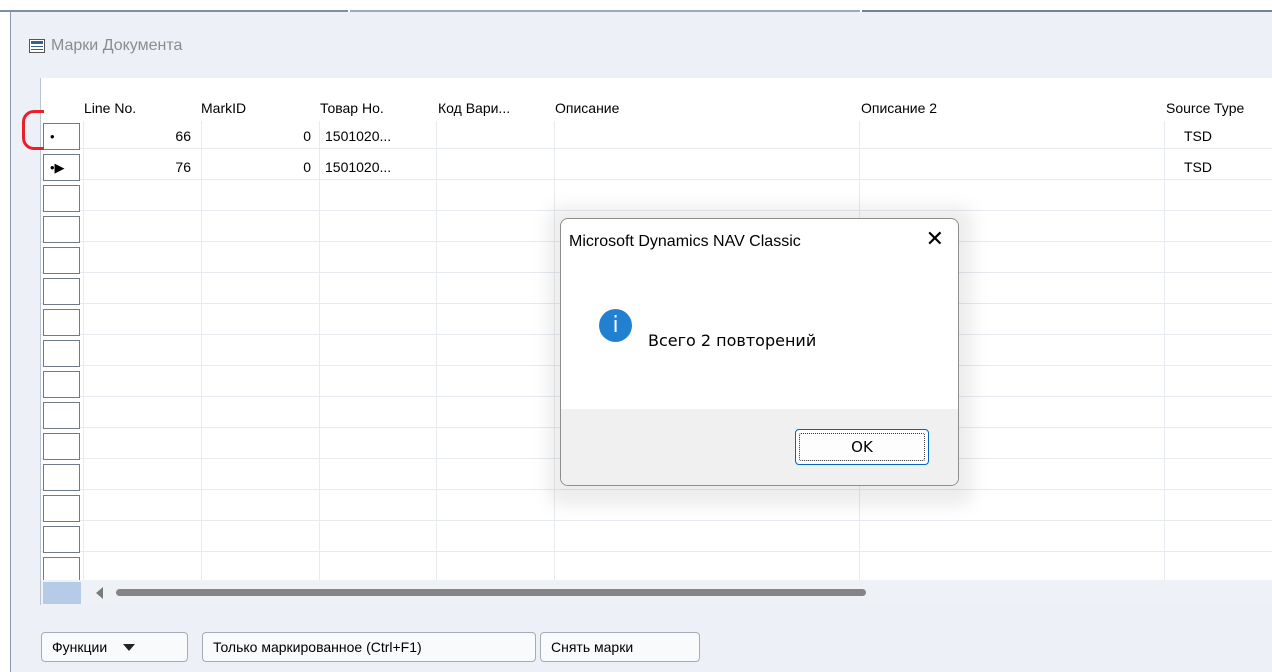 This screenshot has height=672, width=1272. Describe the element at coordinates (1205, 108) in the screenshot. I see `column-header-source-type: Source Type` at that location.